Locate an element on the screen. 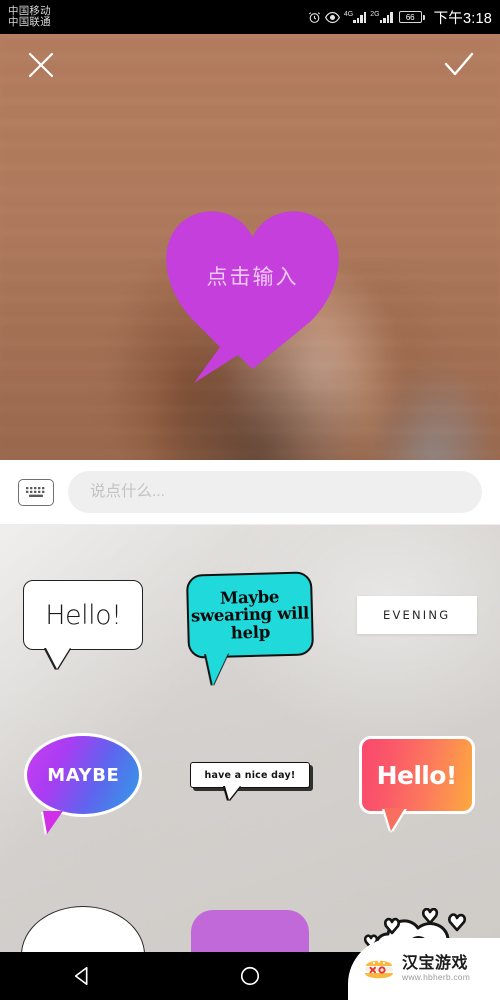 The image size is (500, 1000). back-icon is located at coordinates (81, 976).